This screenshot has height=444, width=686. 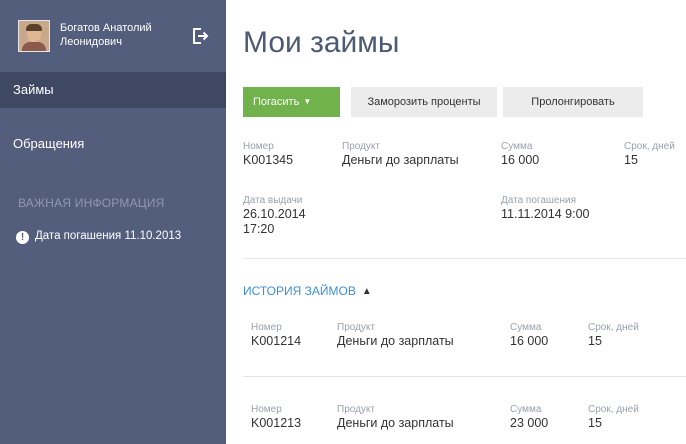 What do you see at coordinates (258, 146) in the screenshot?
I see `loan-number-label: Номер` at bounding box center [258, 146].